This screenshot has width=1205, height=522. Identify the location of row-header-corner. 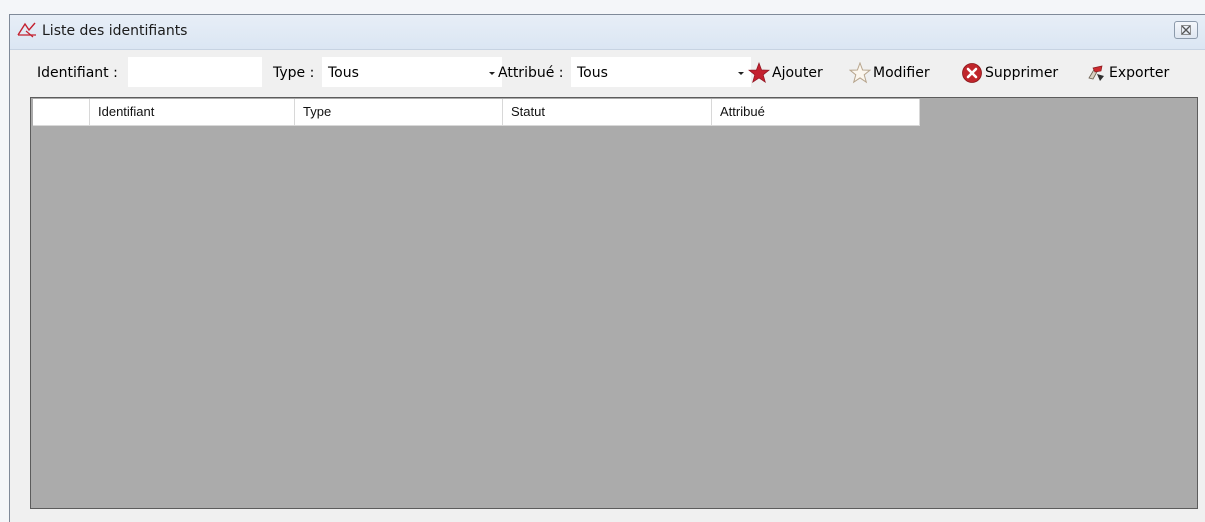
(61, 112).